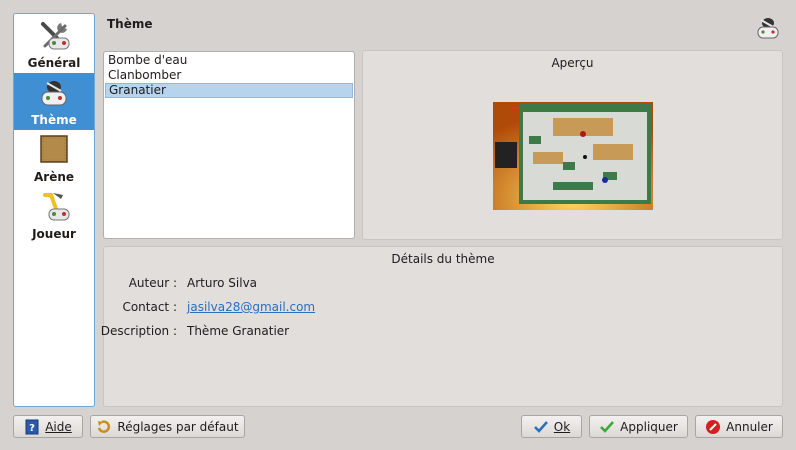 Image resolution: width=796 pixels, height=450 pixels. What do you see at coordinates (222, 283) in the screenshot?
I see `author-value: Arturo Silva` at bounding box center [222, 283].